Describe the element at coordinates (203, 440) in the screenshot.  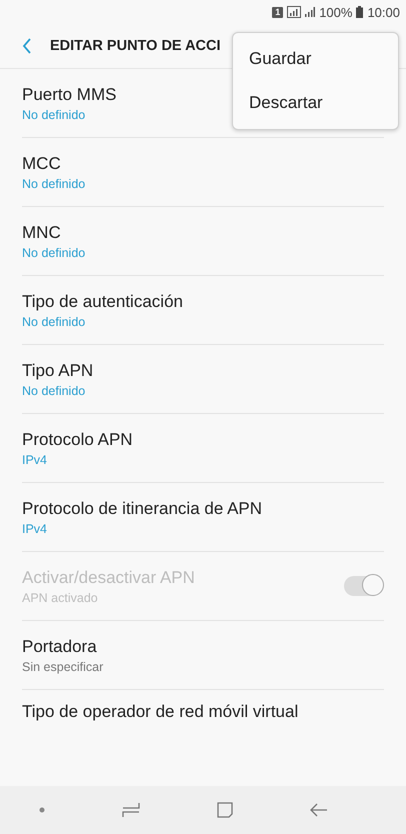
I see `setting-title: Protocolo APN` at that location.